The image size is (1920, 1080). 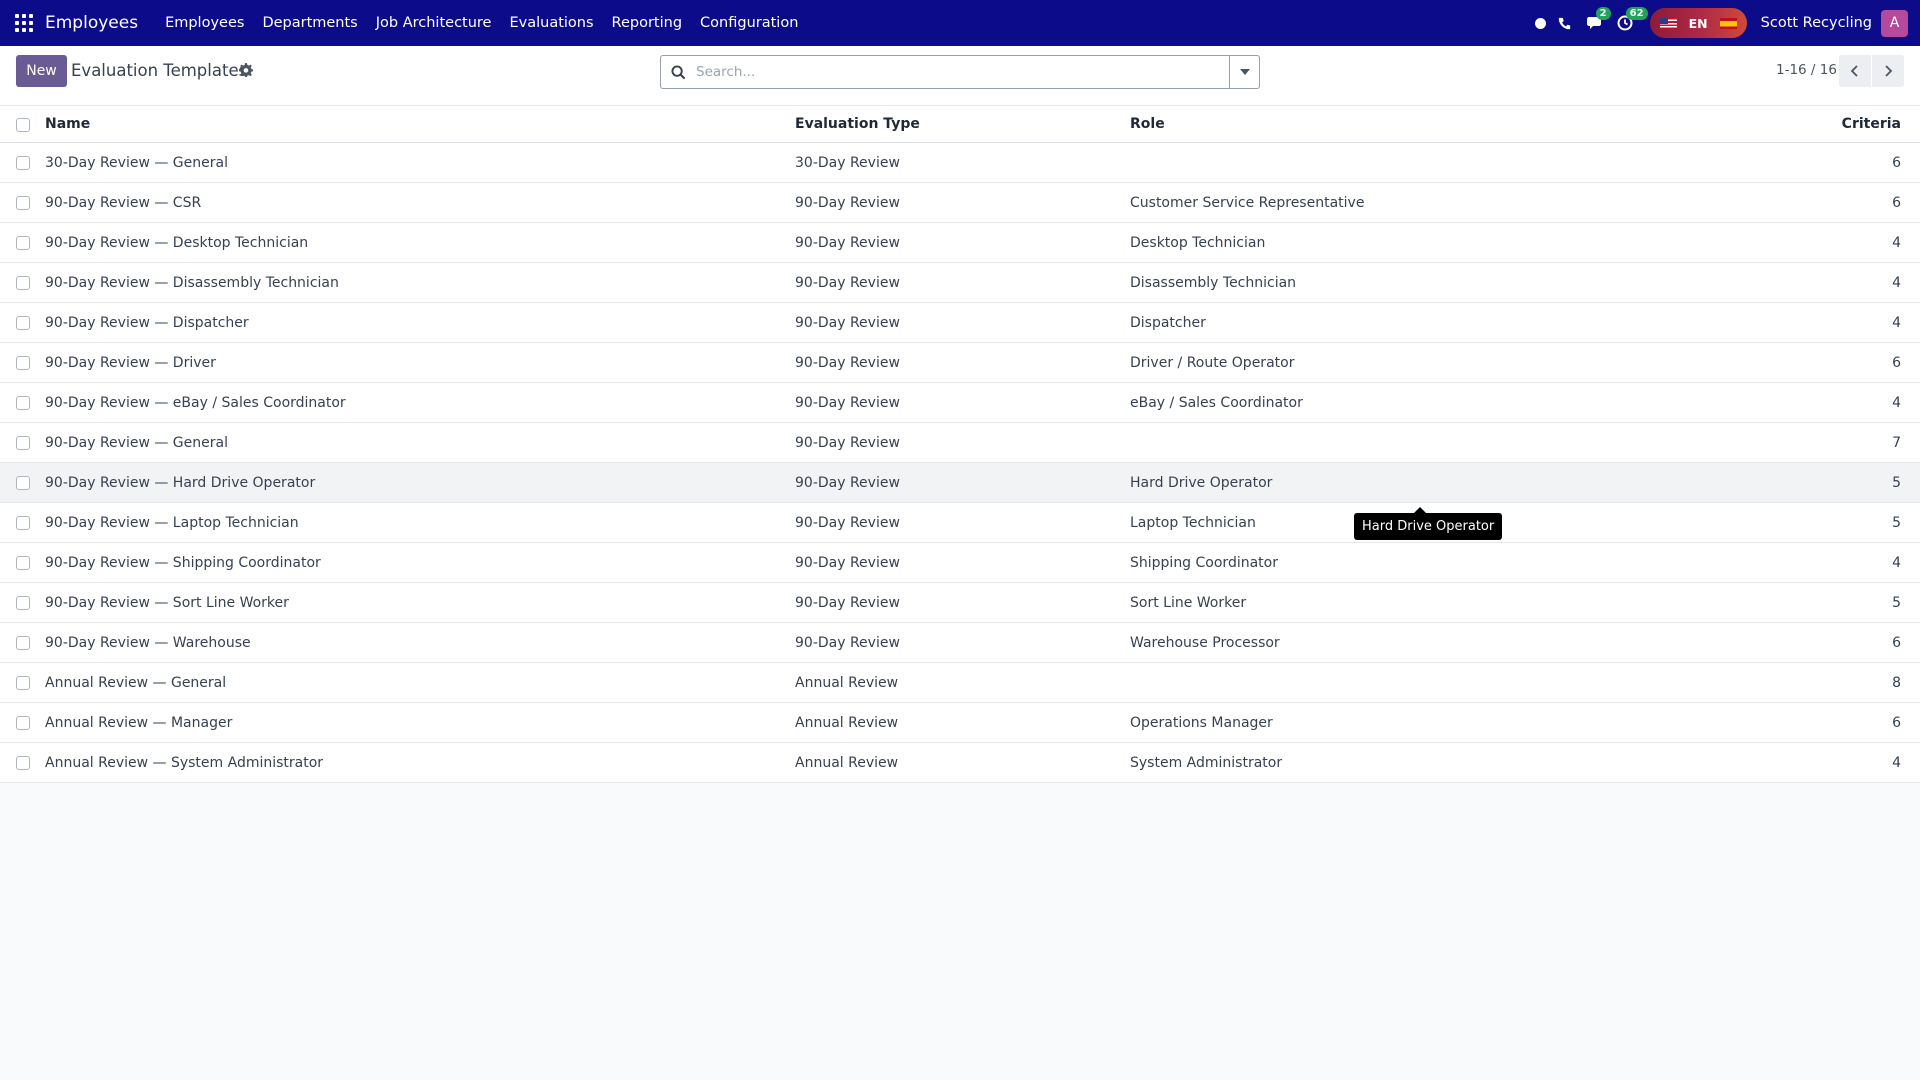 I want to click on search-input, so click(x=951, y=72).